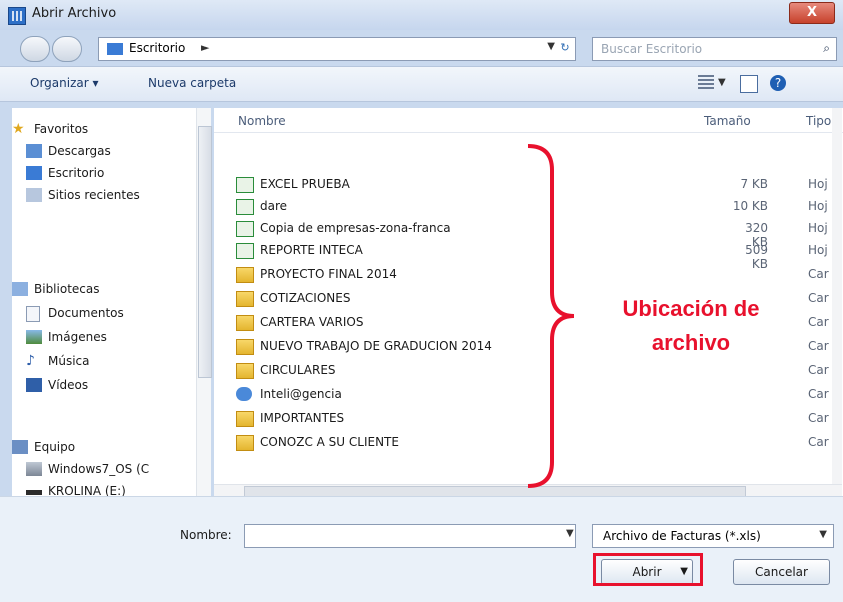  Describe the element at coordinates (376, 346) in the screenshot. I see `file-name: NUEVO TRABAJO DE GRADUCION 2014` at that location.